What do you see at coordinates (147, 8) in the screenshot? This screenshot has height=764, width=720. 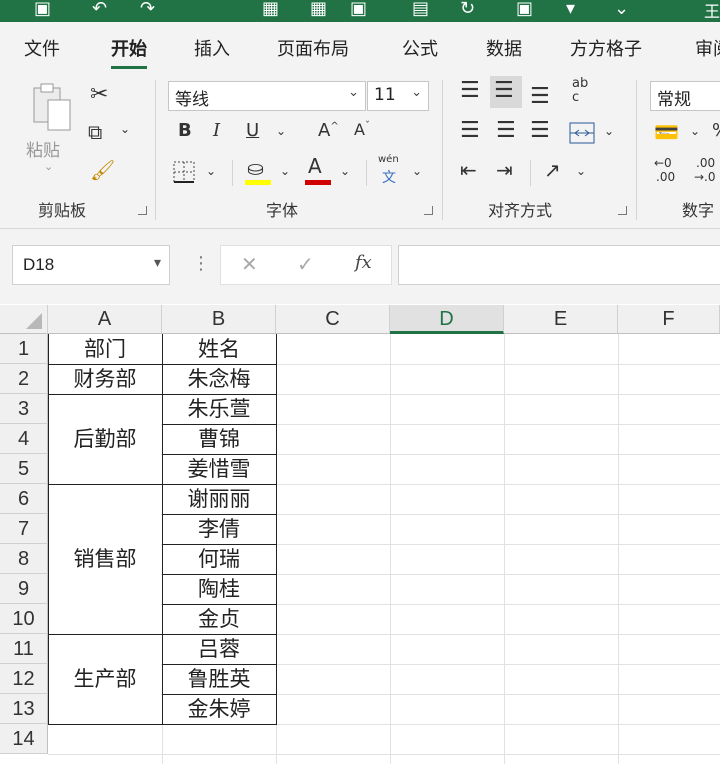 I see `redo-icon: ↷` at bounding box center [147, 8].